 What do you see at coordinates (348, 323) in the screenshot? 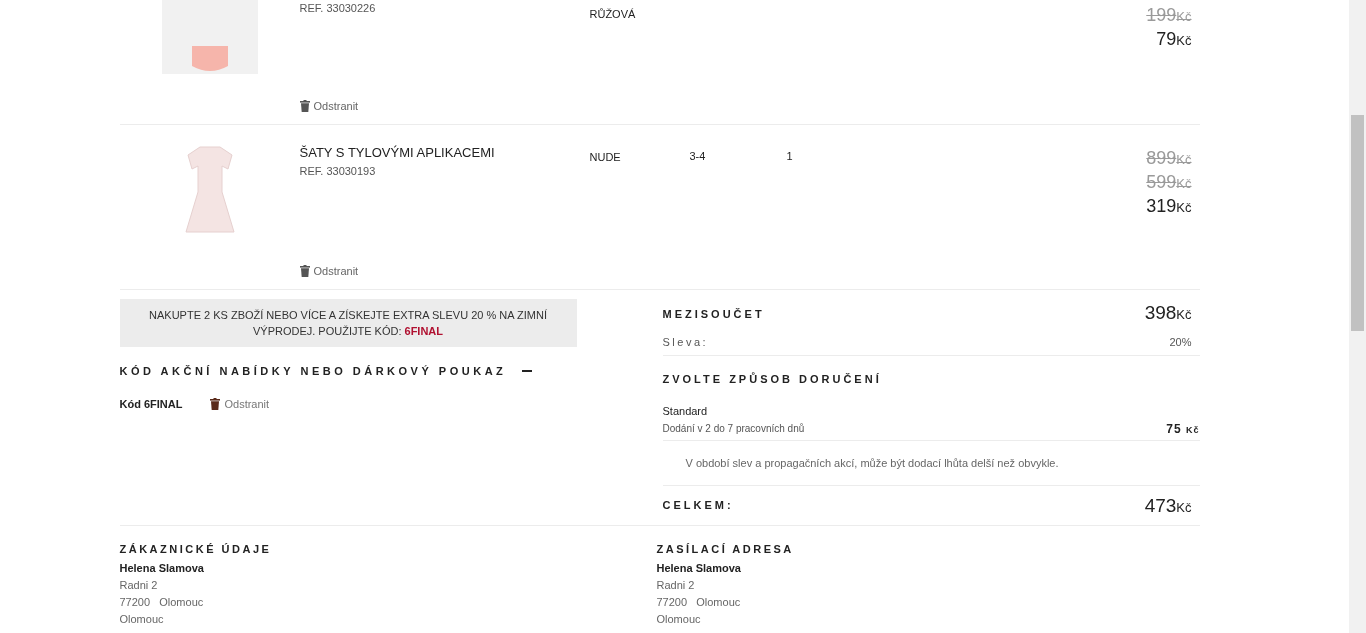
I see `promo-banner: NAKUPTE 2 KS ZBOŽÍ NEBO VÍCE A ZÍSKEJTE EXTRA SLEVU 20 % NA ZIMNÍ VÝPRODEJ. POUŽIJTE KÓD: 6FINAL` at bounding box center [348, 323].